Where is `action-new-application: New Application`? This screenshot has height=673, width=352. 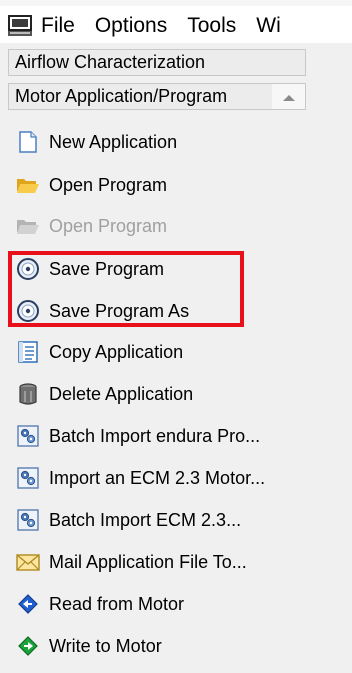 action-new-application: New Application is located at coordinates (96, 142).